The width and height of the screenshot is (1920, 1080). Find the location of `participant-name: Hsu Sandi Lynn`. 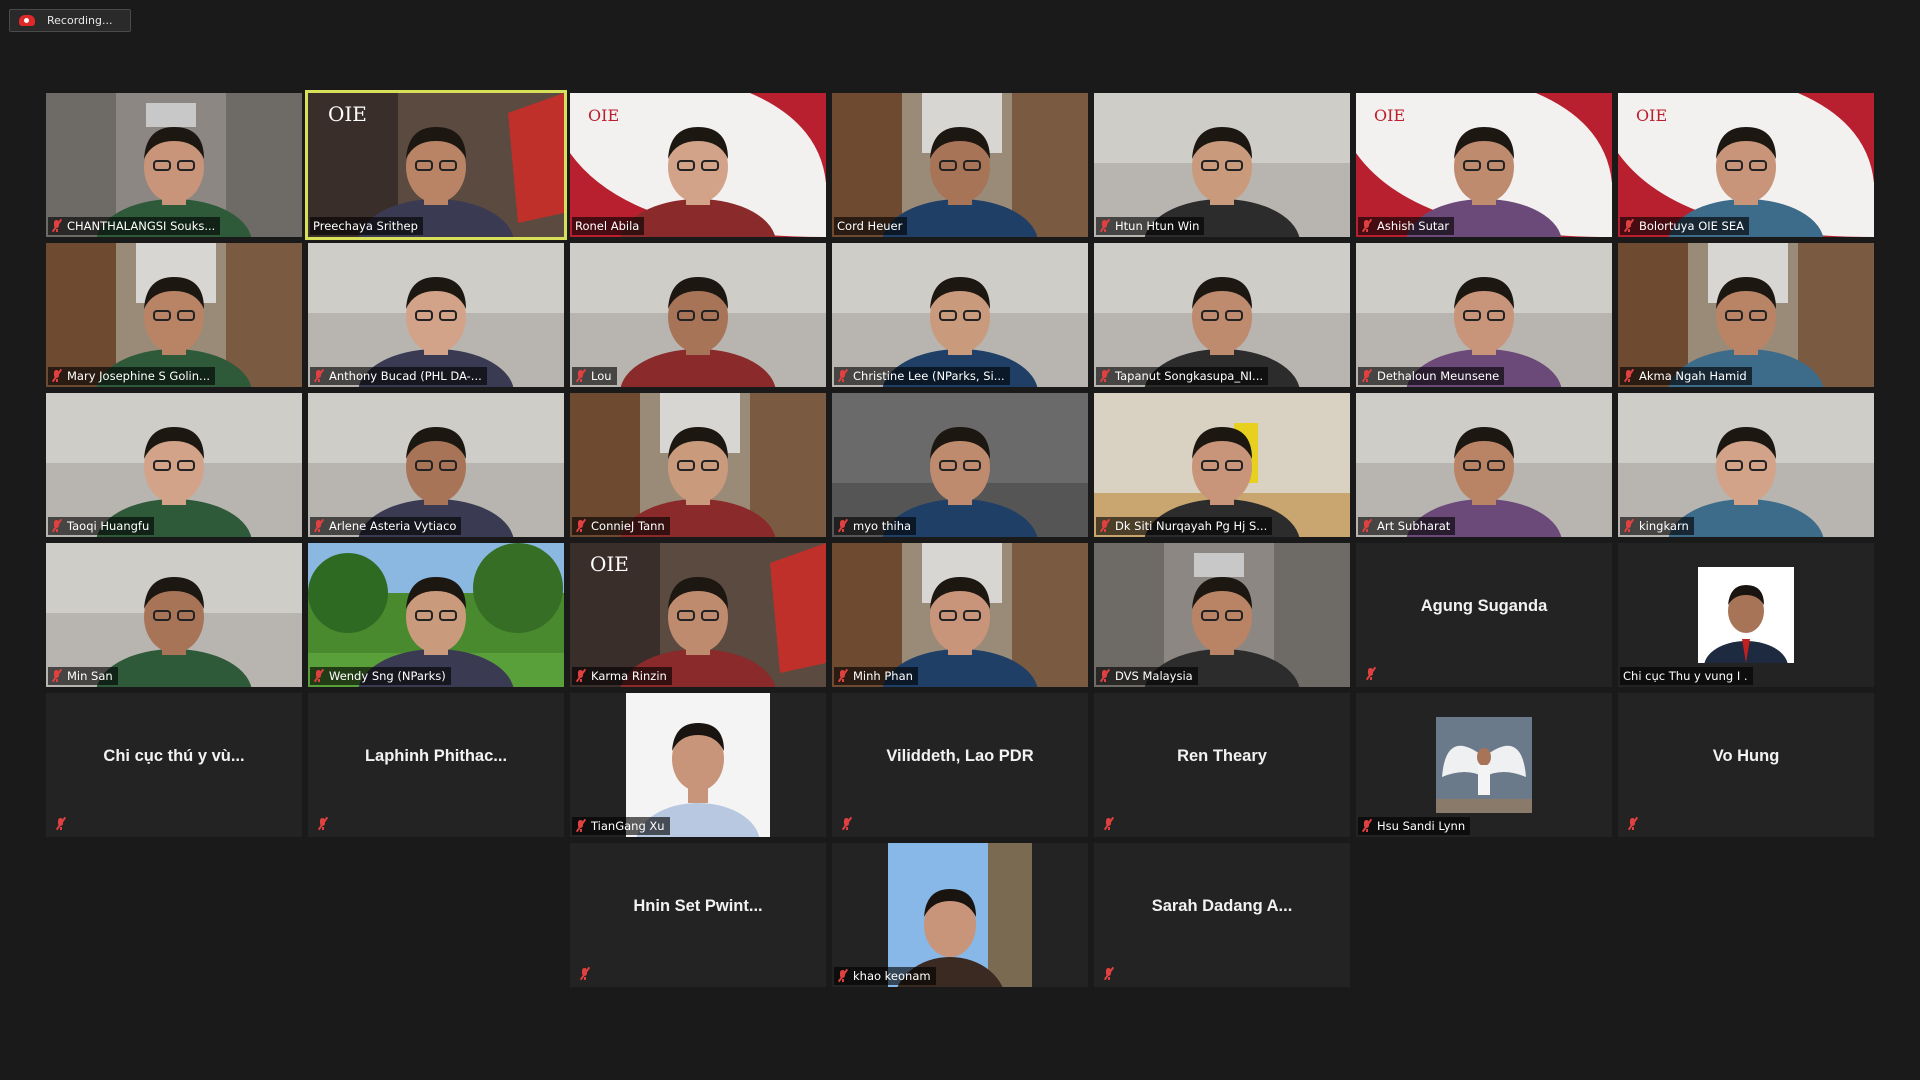

participant-name: Hsu Sandi Lynn is located at coordinates (1421, 826).